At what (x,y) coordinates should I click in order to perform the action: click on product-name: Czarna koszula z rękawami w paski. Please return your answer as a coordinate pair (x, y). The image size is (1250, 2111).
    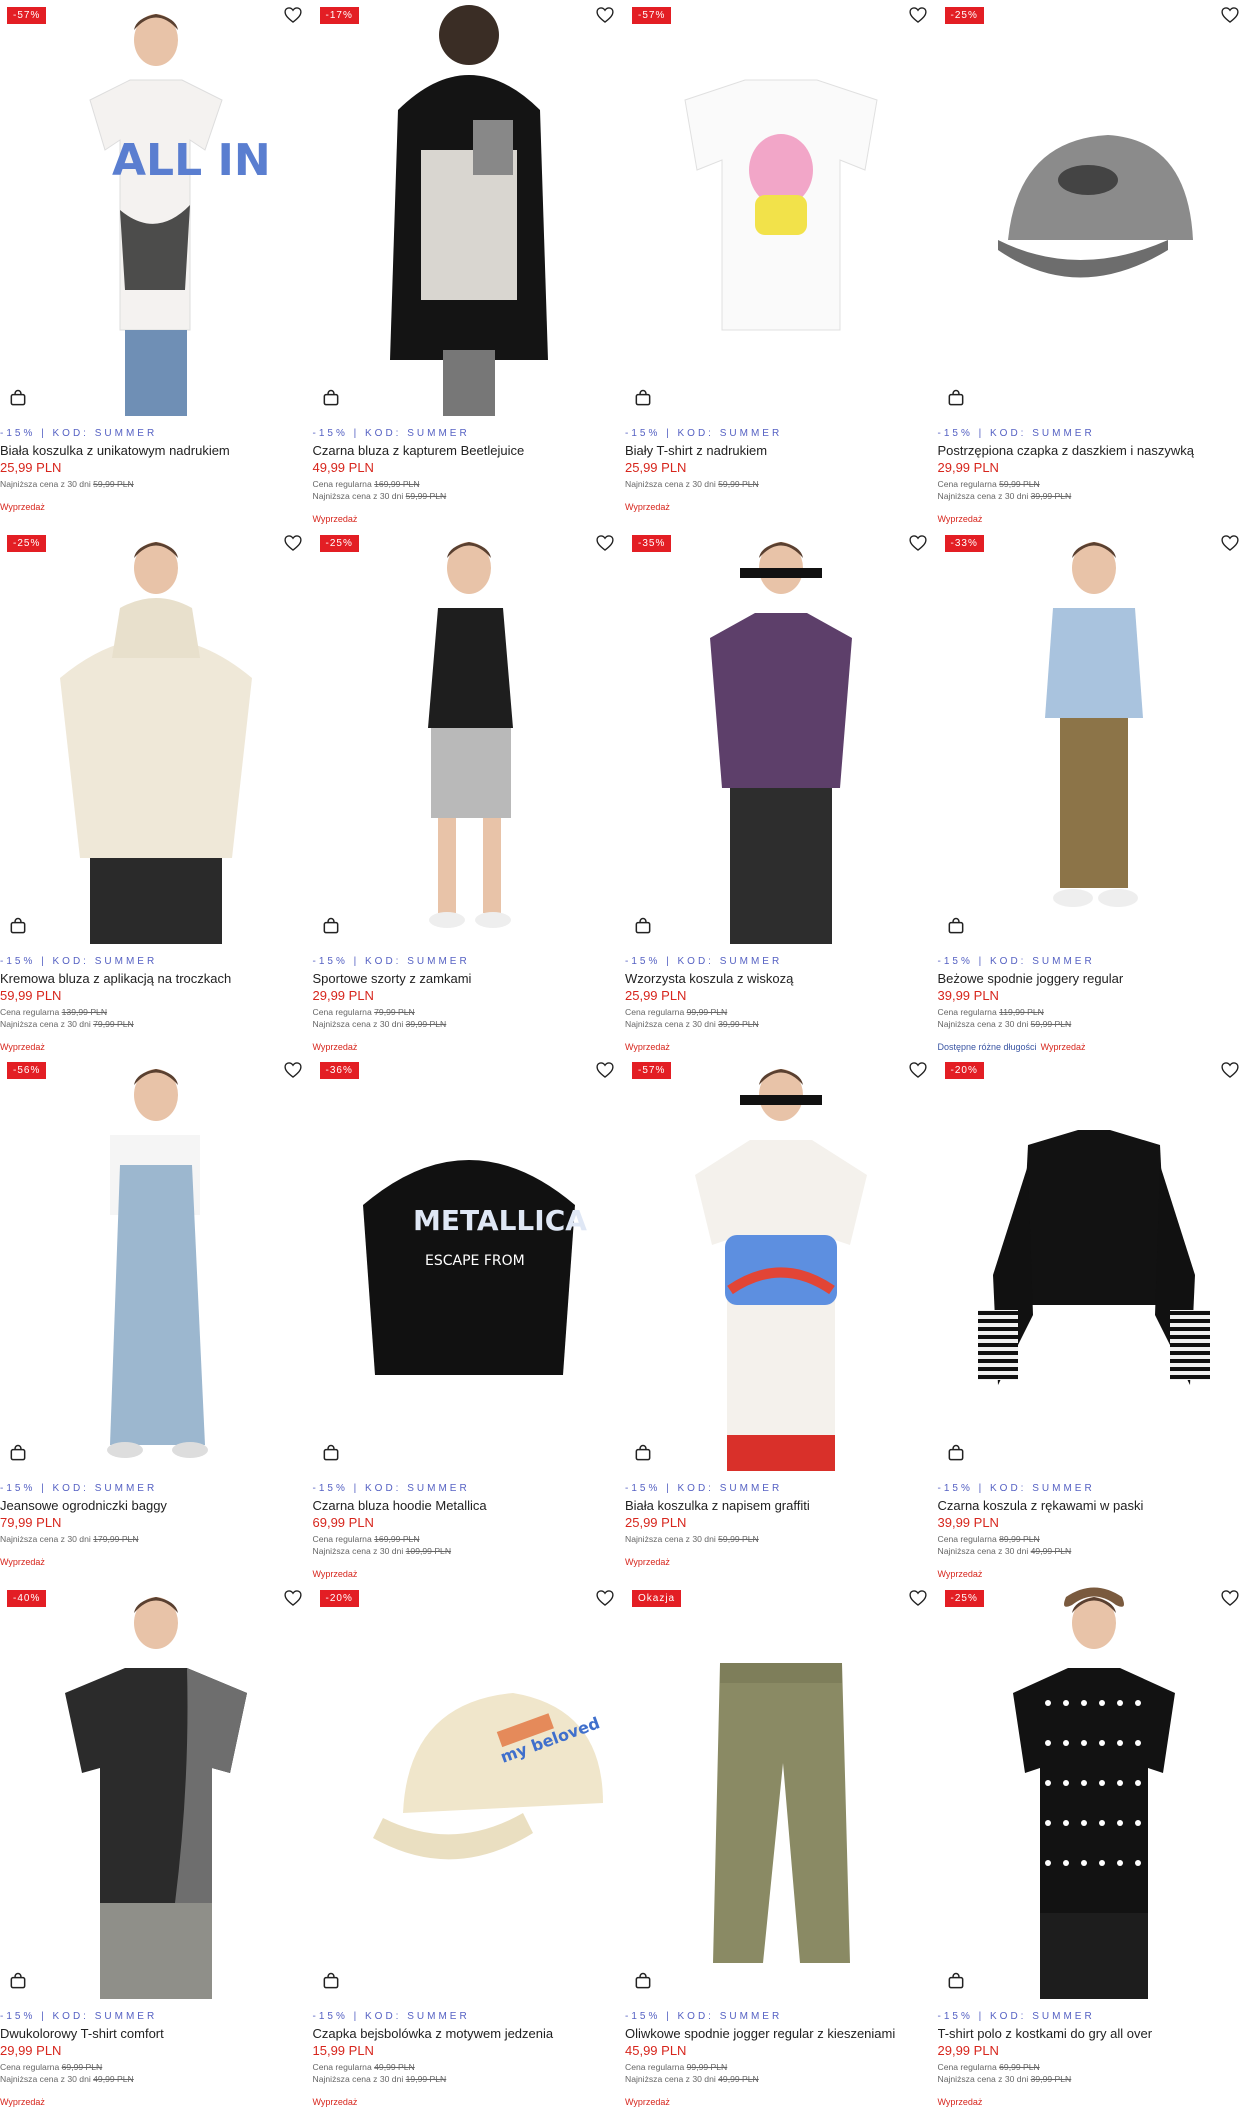
    Looking at the image, I should click on (1092, 1505).